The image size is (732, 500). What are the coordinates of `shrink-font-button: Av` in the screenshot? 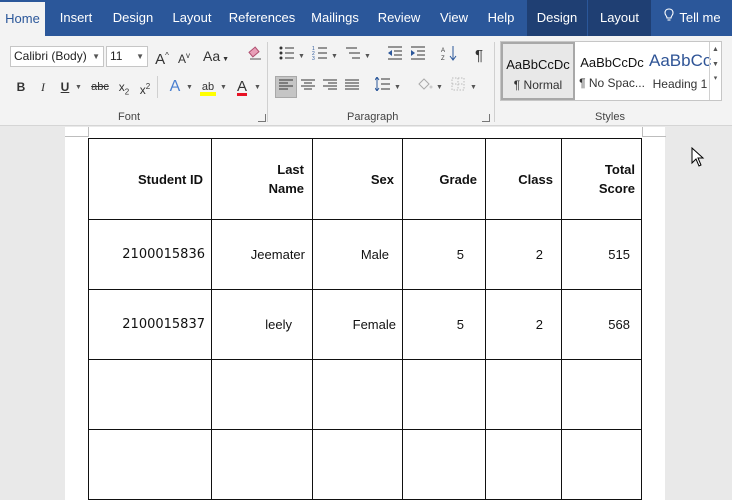 It's located at (184, 56).